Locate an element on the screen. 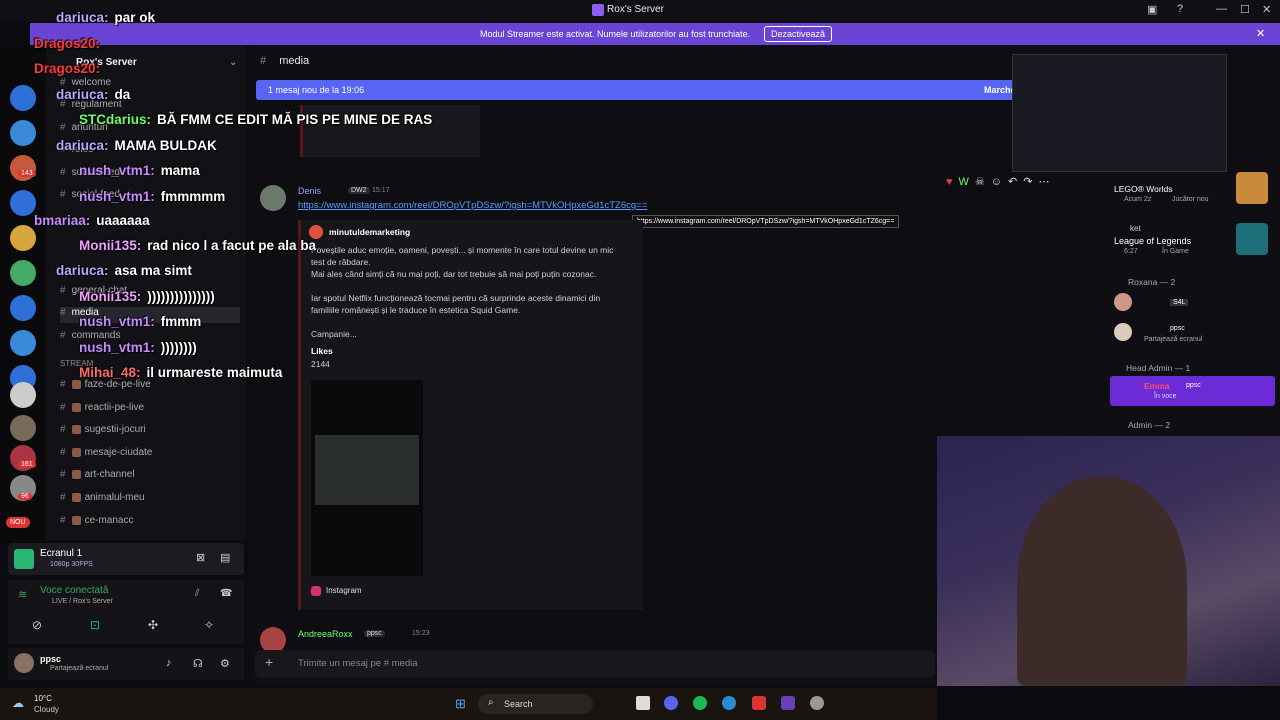 The image size is (1280, 720). channel-general-chat: # general-chat is located at coordinates (93, 293).